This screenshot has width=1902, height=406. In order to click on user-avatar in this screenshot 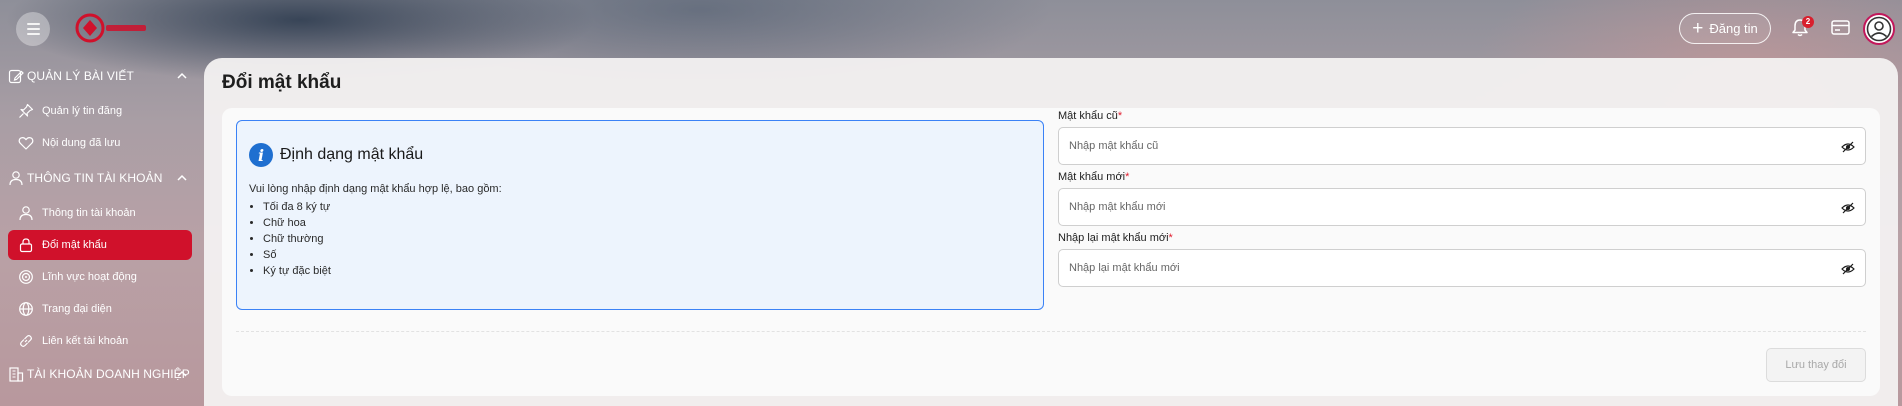, I will do `click(1879, 29)`.